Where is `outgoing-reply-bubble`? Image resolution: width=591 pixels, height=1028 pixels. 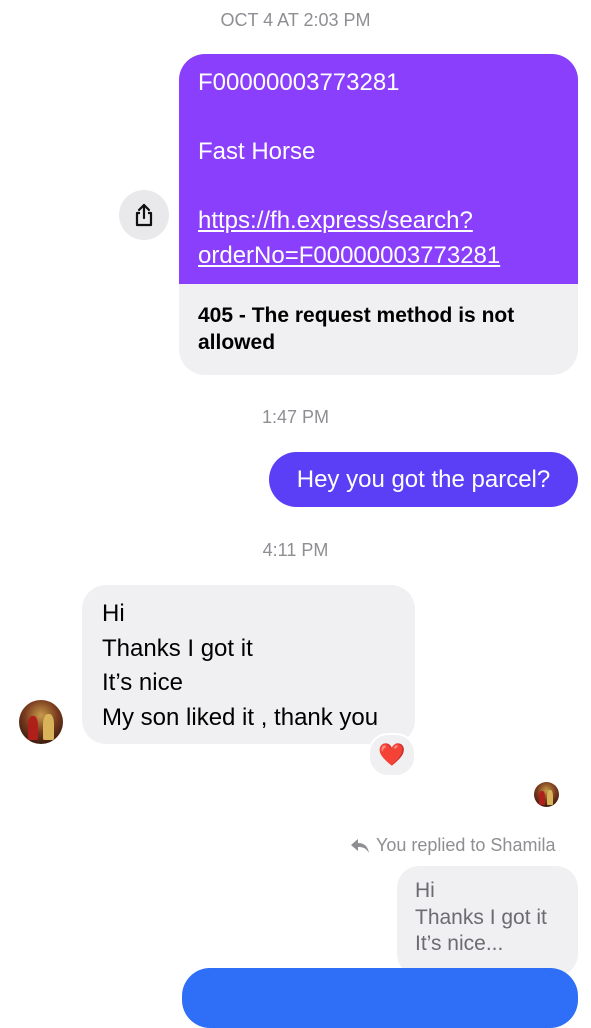 outgoing-reply-bubble is located at coordinates (380, 998).